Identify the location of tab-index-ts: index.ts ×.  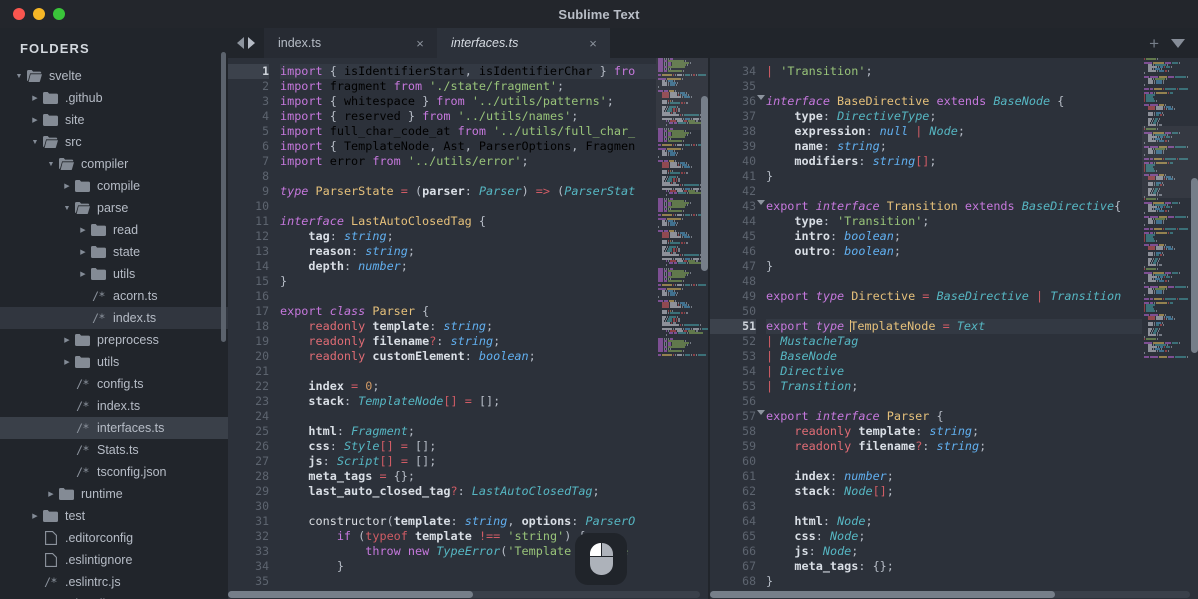
(350, 43).